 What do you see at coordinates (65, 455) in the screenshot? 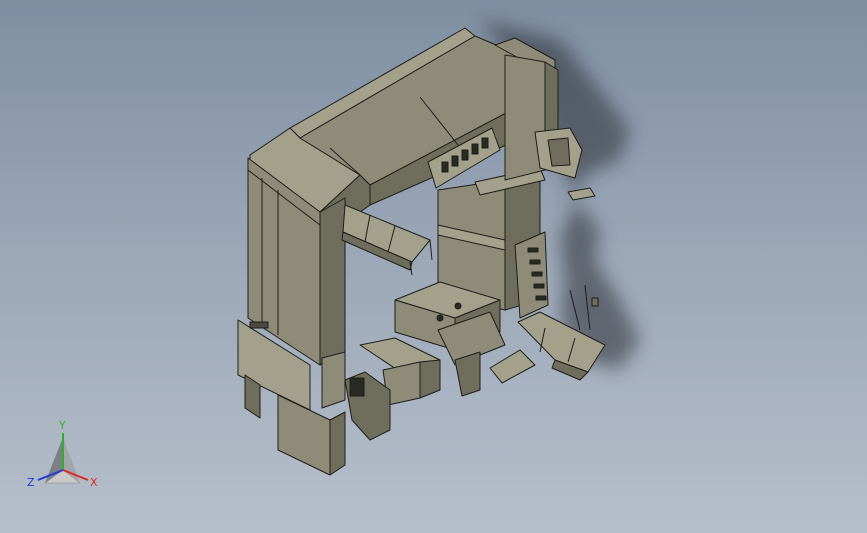
I see `orientation-triad: Y X Z` at bounding box center [65, 455].